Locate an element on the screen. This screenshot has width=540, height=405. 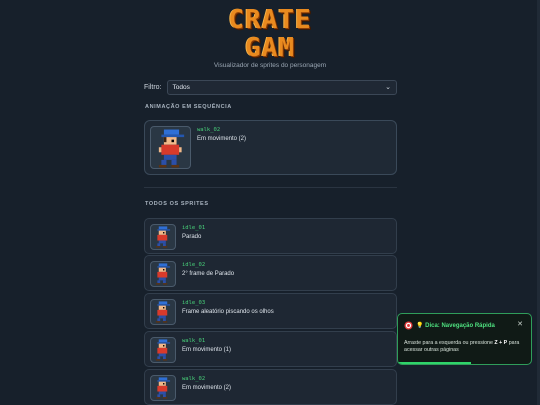
toast-header: 💡 Dica: Navegação Rápida is located at coordinates (449, 325).